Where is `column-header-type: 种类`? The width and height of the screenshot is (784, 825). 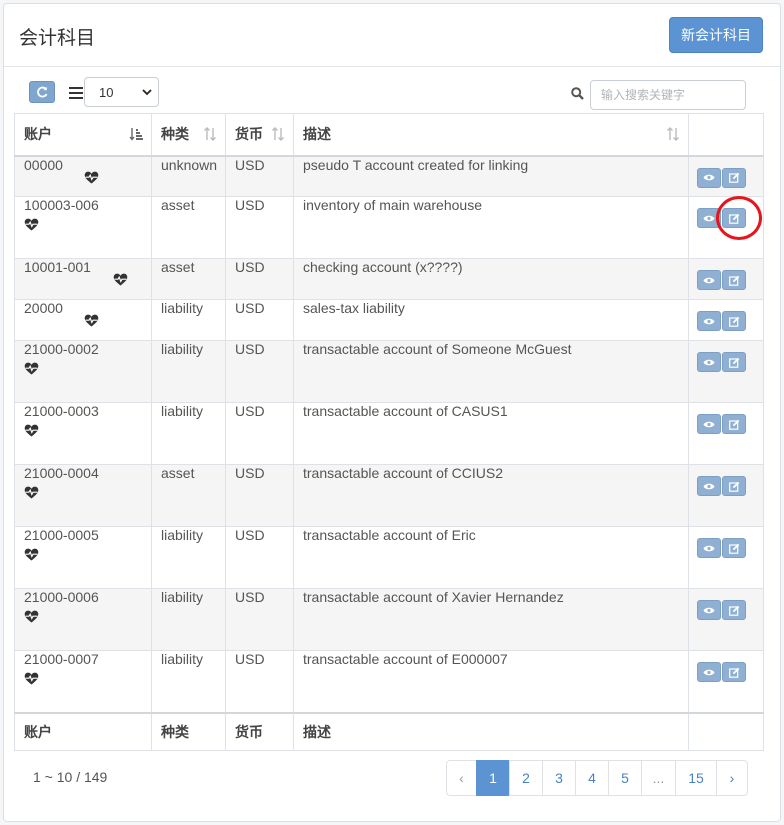 column-header-type: 种类 is located at coordinates (188, 135).